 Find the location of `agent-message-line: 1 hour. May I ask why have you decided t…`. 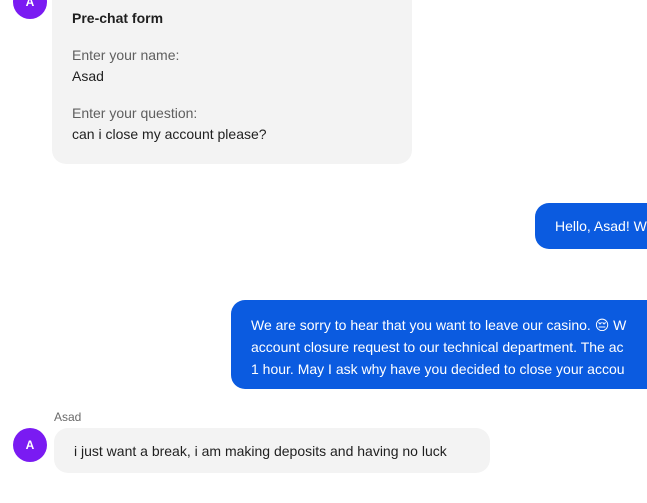

agent-message-line: 1 hour. May I ask why have you decided t… is located at coordinates (438, 369).